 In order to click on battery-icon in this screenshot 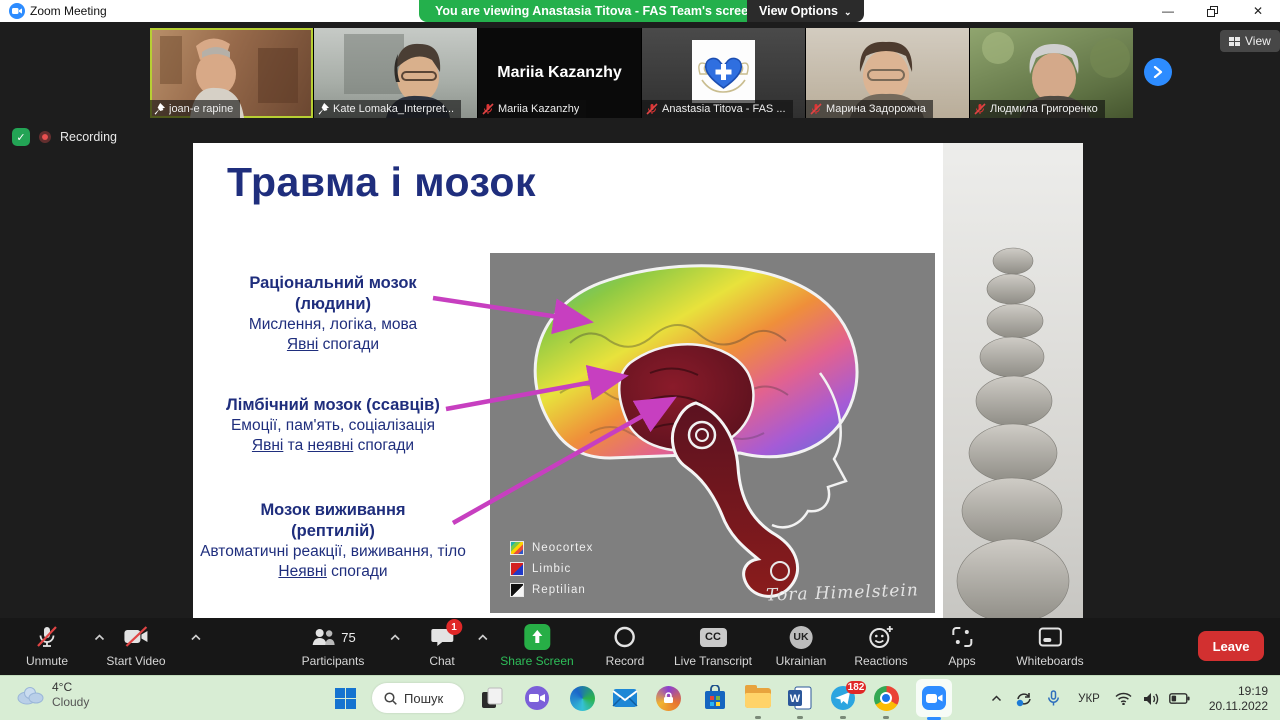, I will do `click(1179, 698)`.